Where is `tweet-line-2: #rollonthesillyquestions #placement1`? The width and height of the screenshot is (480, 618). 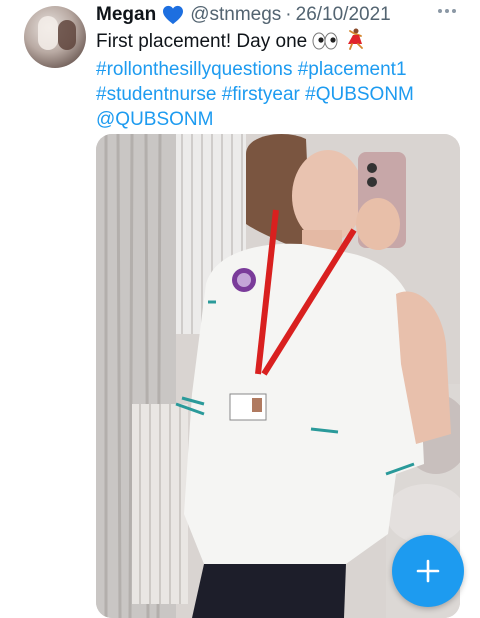
tweet-line-2: #rollonthesillyquestions #placement1 is located at coordinates (281, 69).